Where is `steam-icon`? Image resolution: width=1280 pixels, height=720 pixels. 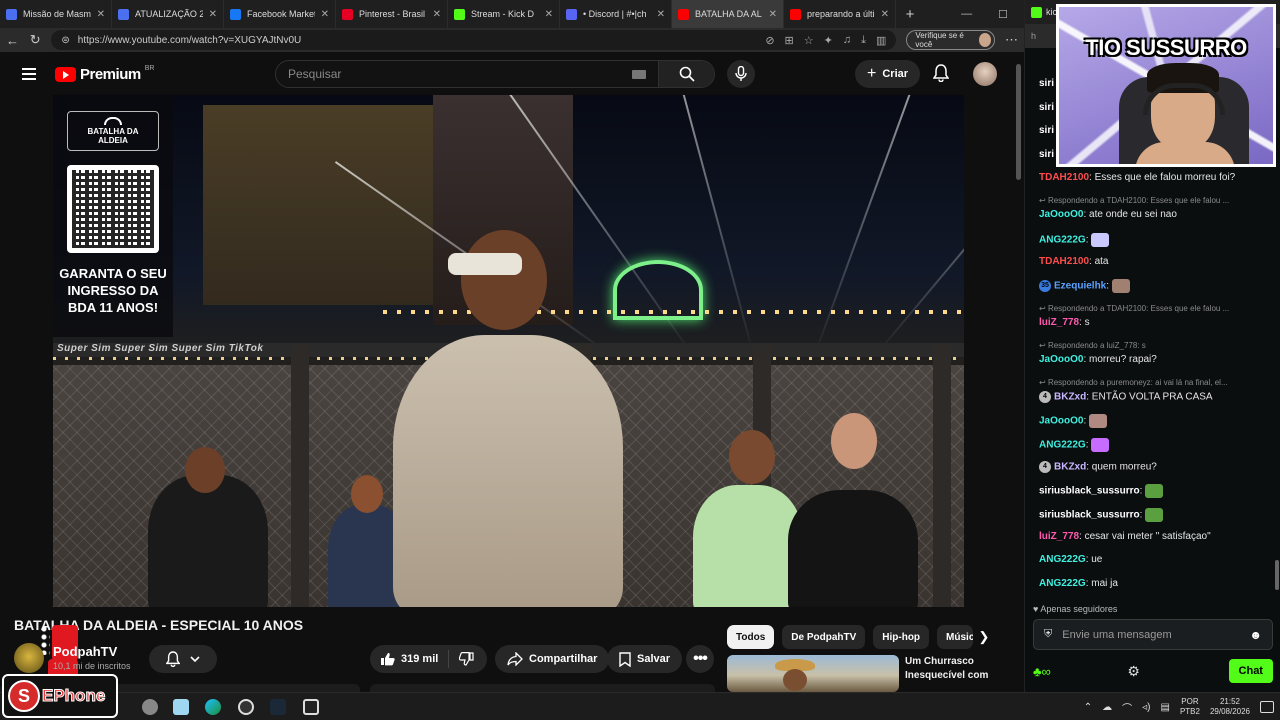
steam-icon is located at coordinates (278, 707).